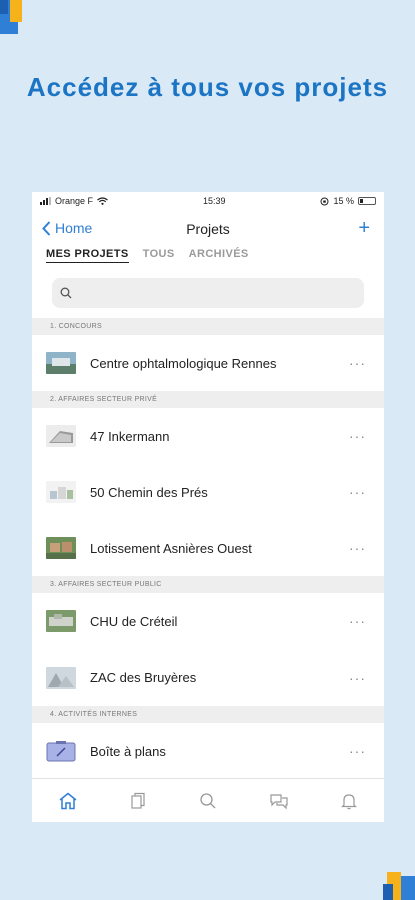 This screenshot has width=415, height=900. Describe the element at coordinates (279, 801) in the screenshot. I see `chat-icon` at that location.